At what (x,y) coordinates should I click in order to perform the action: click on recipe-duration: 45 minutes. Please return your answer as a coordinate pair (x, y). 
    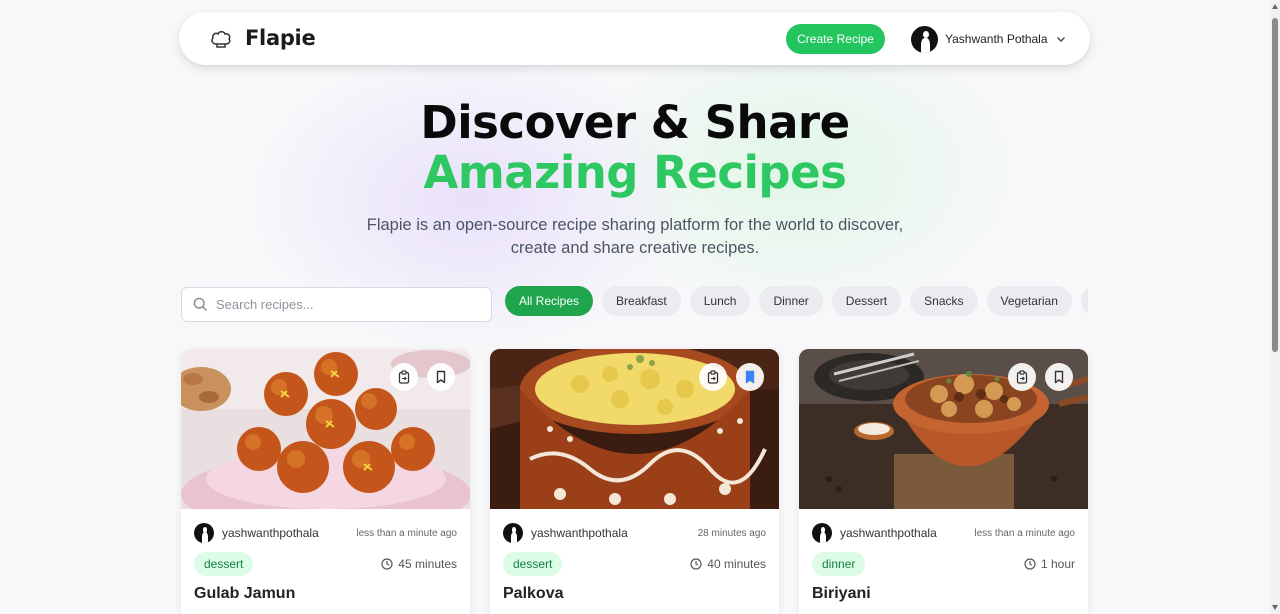
    Looking at the image, I should click on (419, 564).